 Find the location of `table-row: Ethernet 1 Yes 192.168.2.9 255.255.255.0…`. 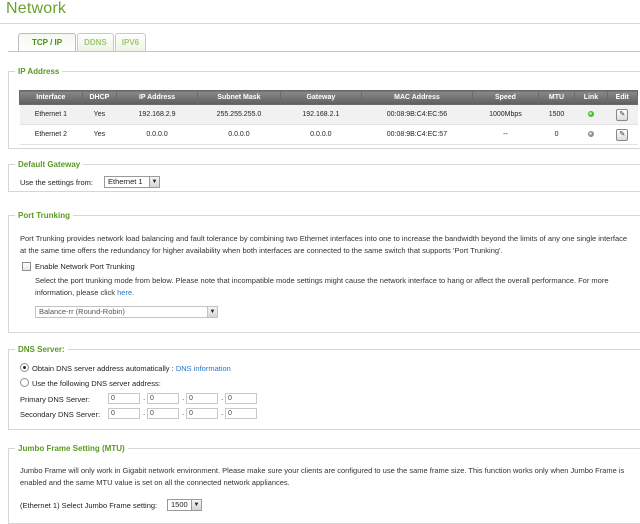

table-row: Ethernet 1 Yes 192.168.2.9 255.255.255.0… is located at coordinates (328, 114).